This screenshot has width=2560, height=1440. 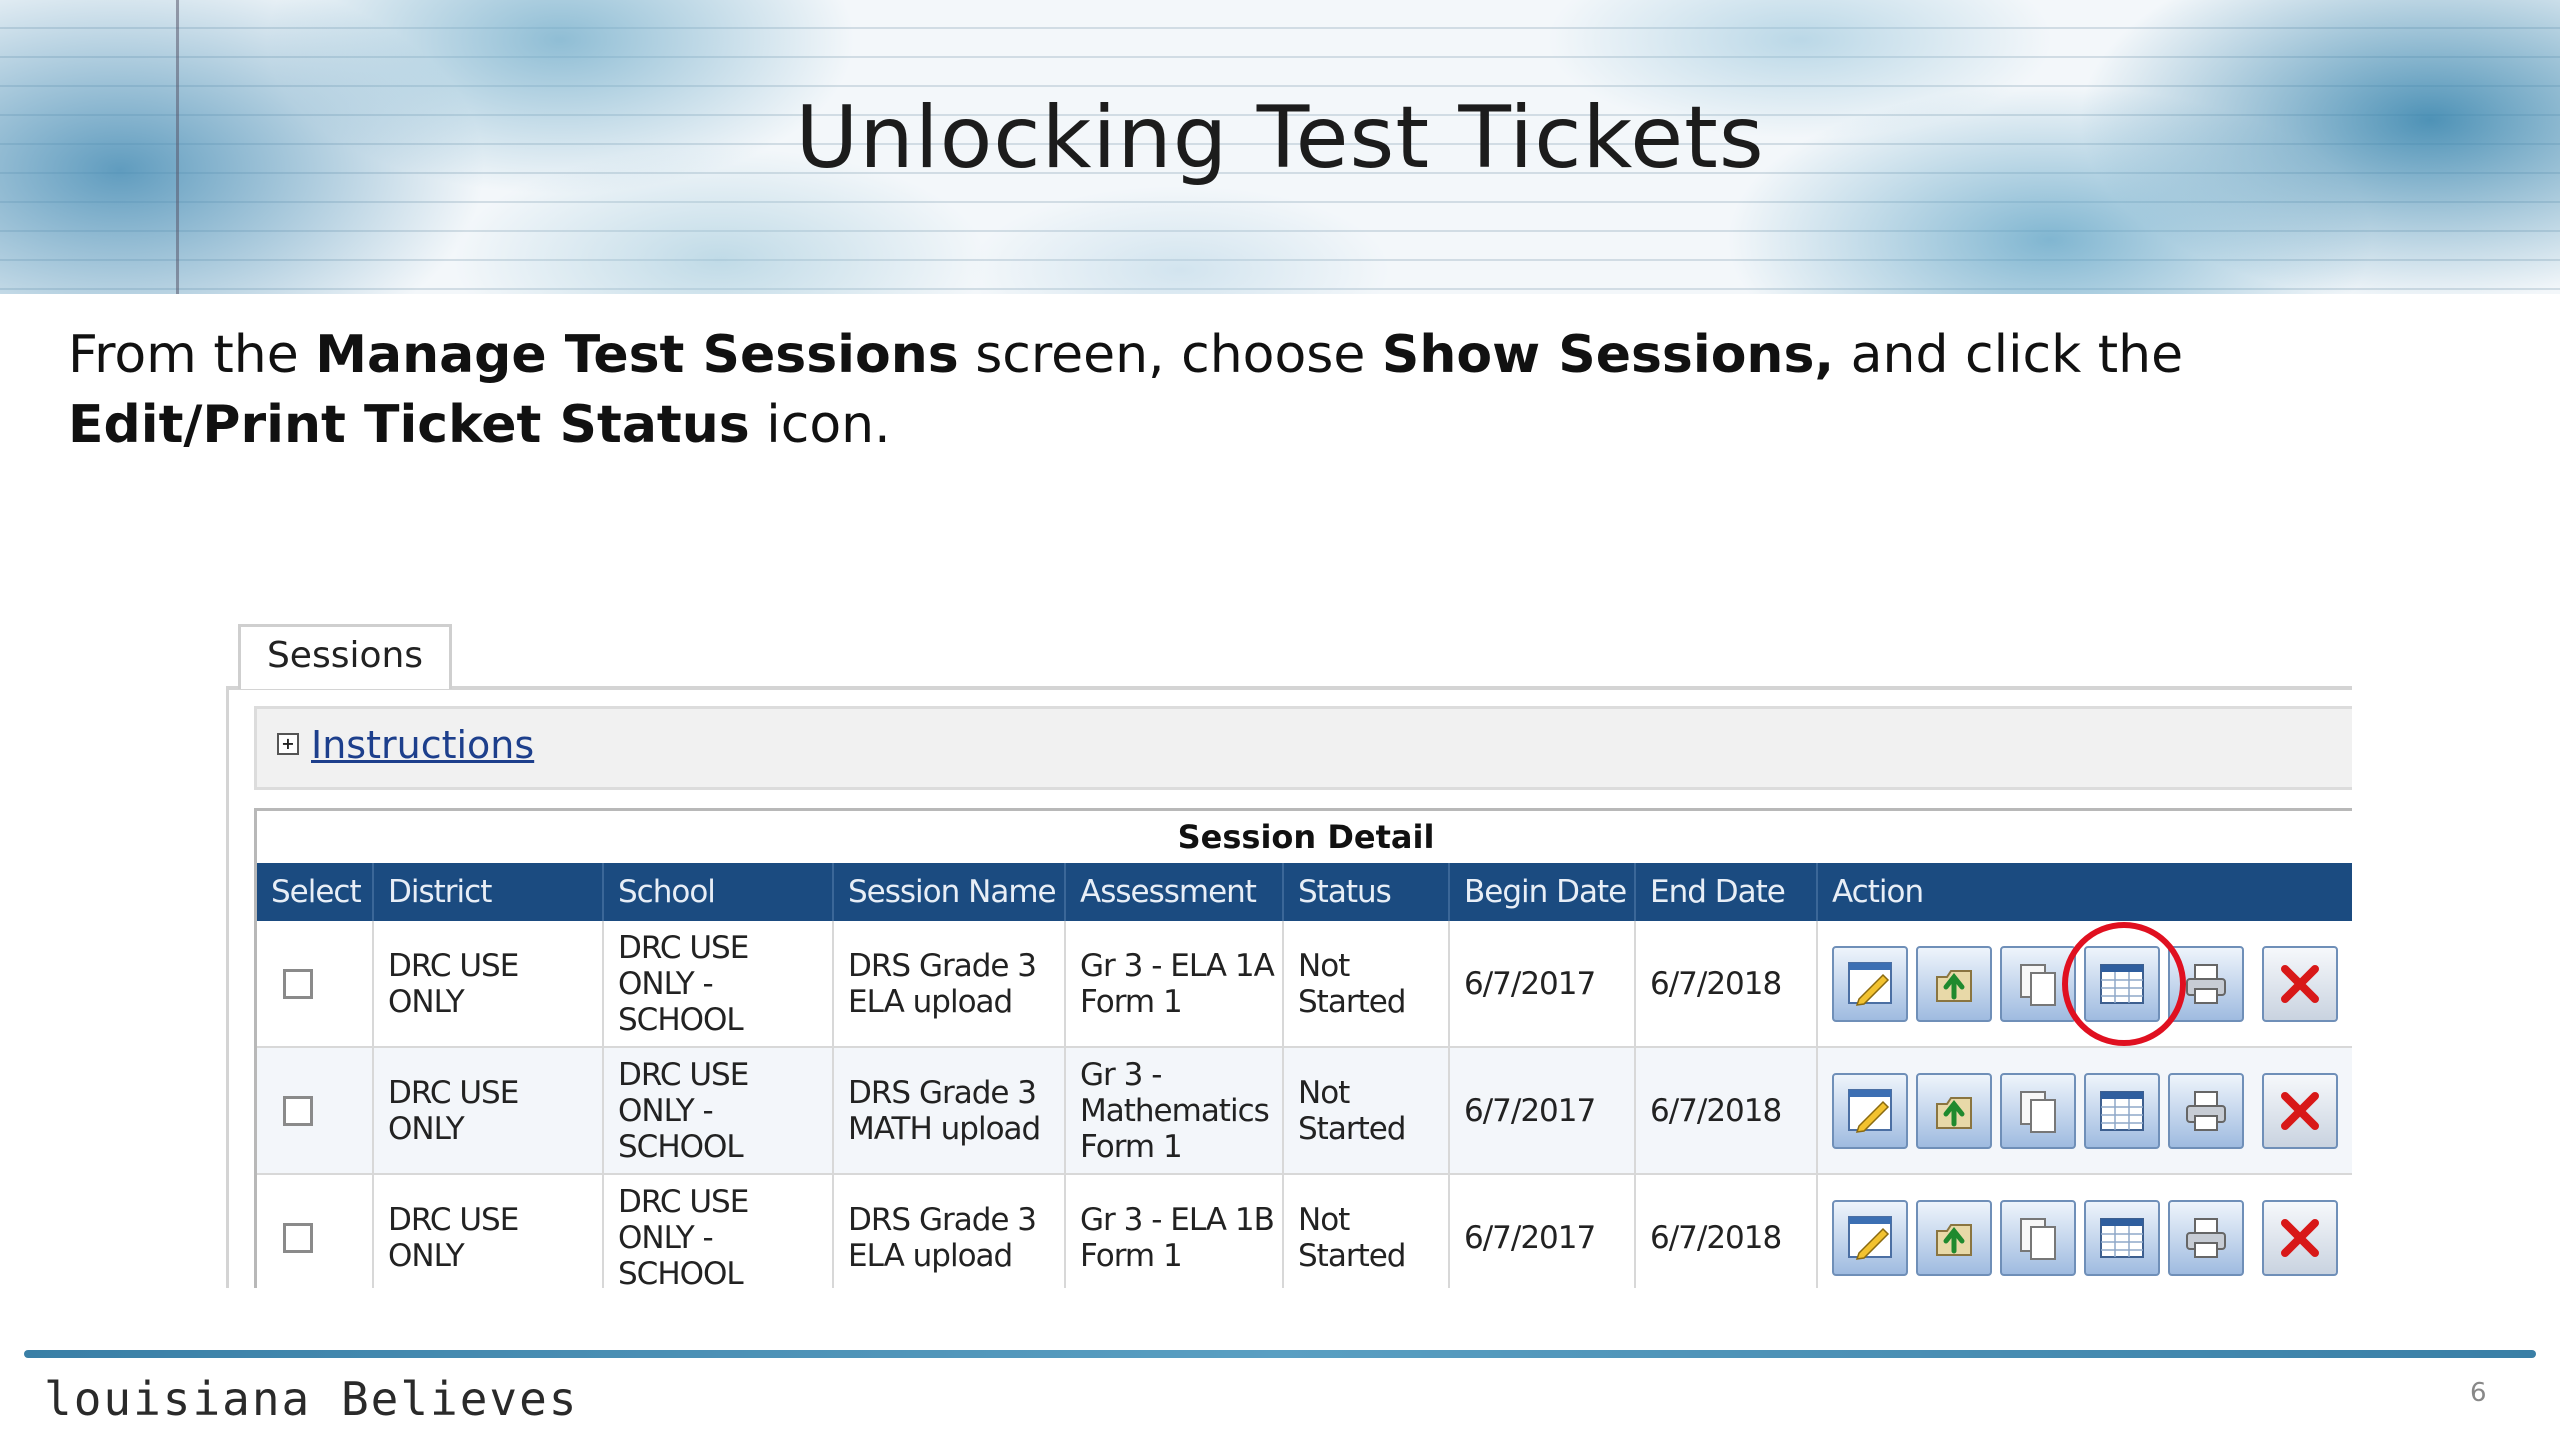 What do you see at coordinates (1608, 355) in the screenshot?
I see `show-sessions-term: Show Sessions,` at bounding box center [1608, 355].